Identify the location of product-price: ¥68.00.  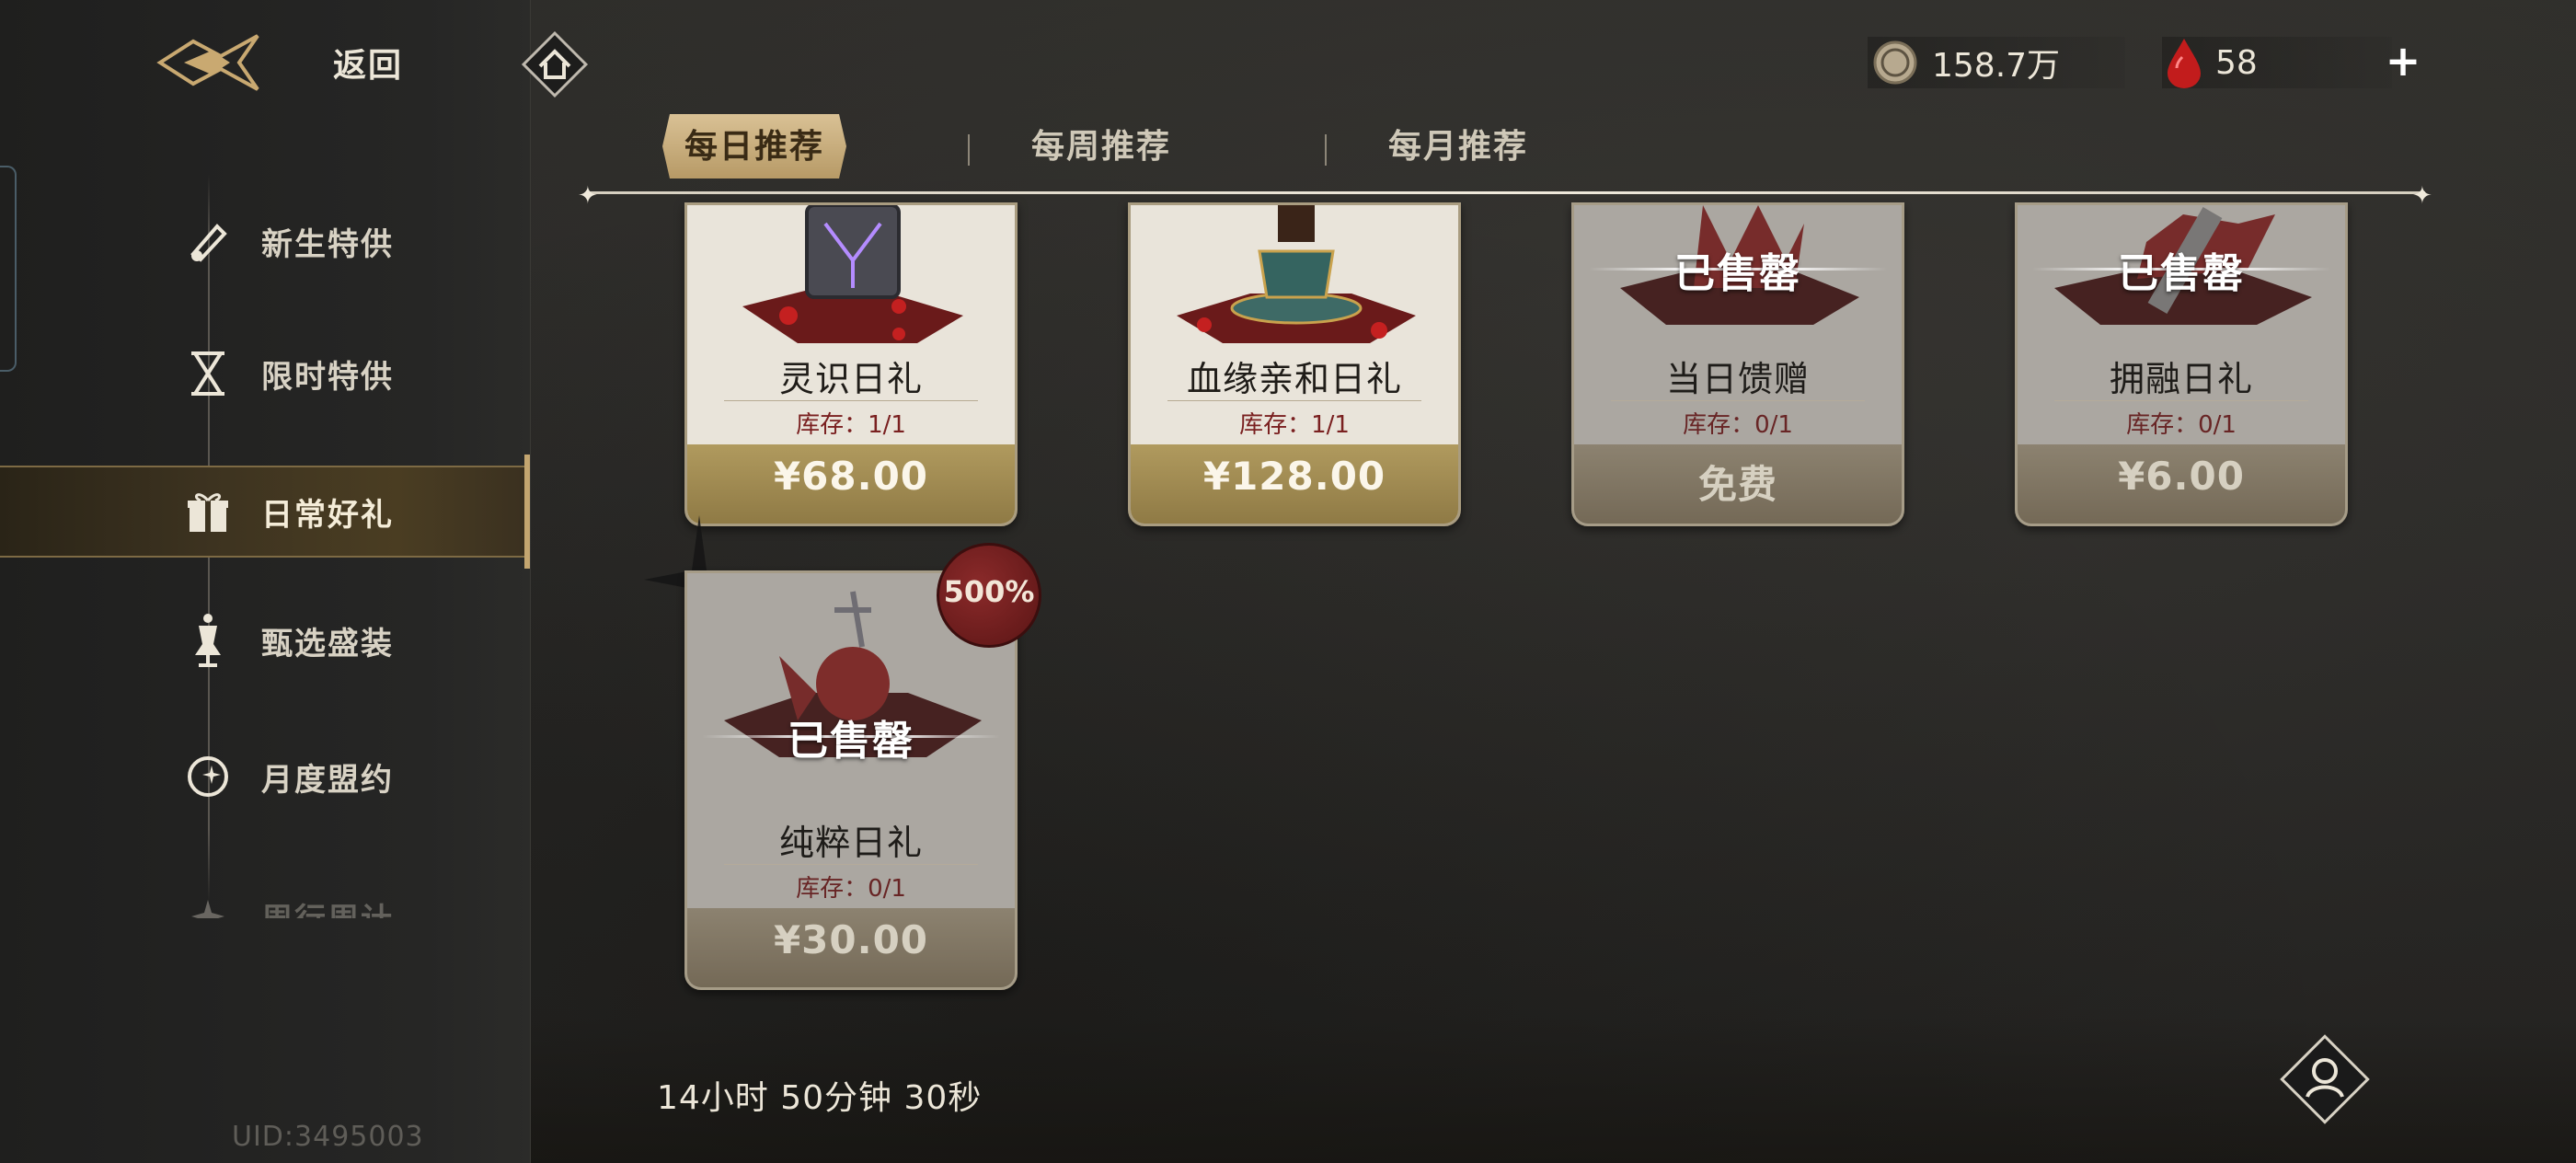
(851, 476).